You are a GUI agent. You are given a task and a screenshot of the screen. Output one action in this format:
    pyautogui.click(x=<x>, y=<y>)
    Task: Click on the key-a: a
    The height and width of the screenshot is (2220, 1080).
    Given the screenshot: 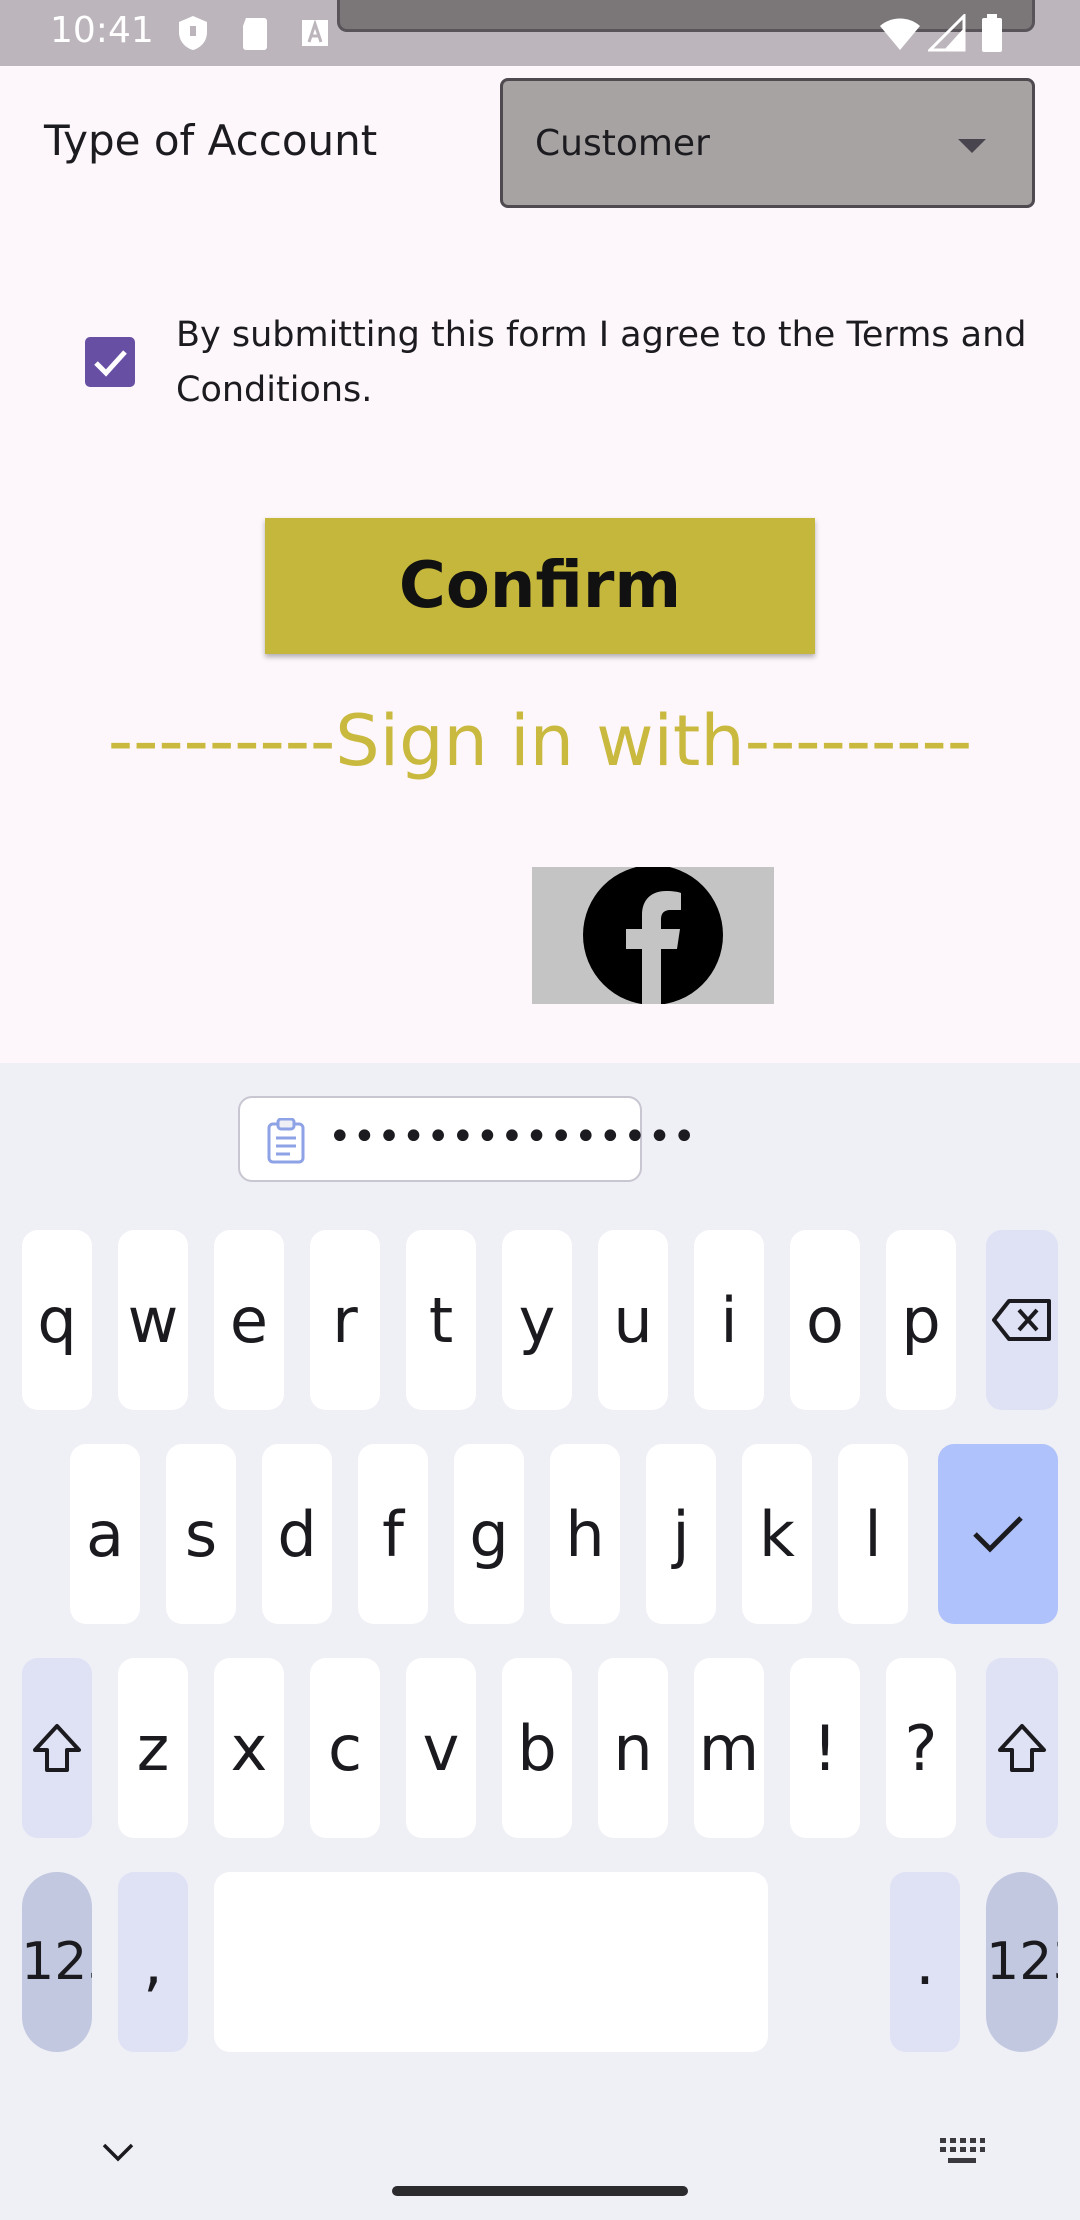 What is the action you would take?
    pyautogui.click(x=105, y=1534)
    